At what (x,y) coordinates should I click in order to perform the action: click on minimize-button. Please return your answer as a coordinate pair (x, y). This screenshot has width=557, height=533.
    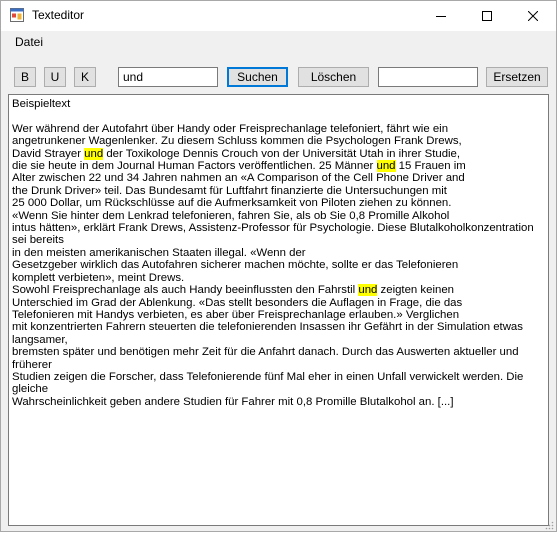
    Looking at the image, I should click on (441, 16).